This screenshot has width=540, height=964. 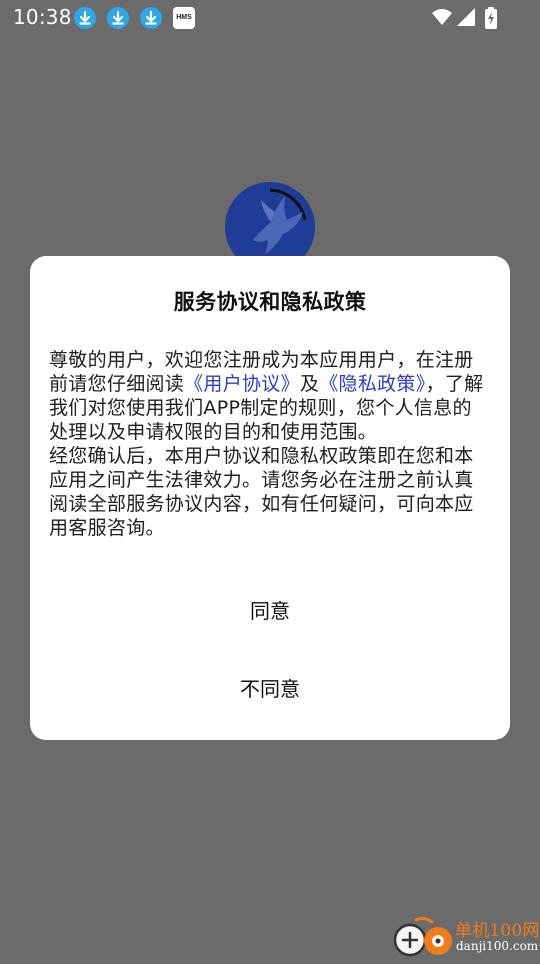 What do you see at coordinates (242, 384) in the screenshot?
I see `user-agreement-link: 《用户协议》` at bounding box center [242, 384].